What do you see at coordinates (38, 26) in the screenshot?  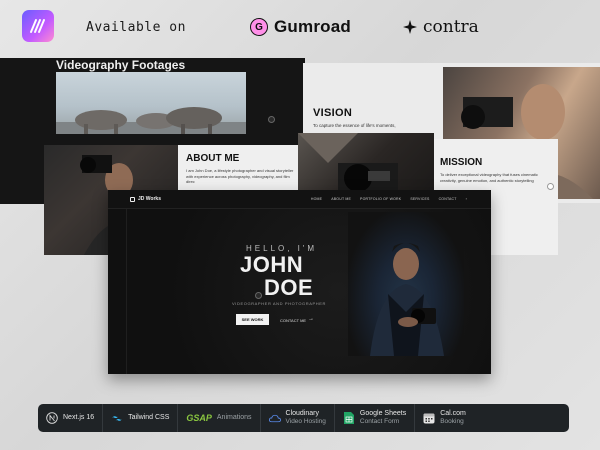 I see `brand-logo-icon` at bounding box center [38, 26].